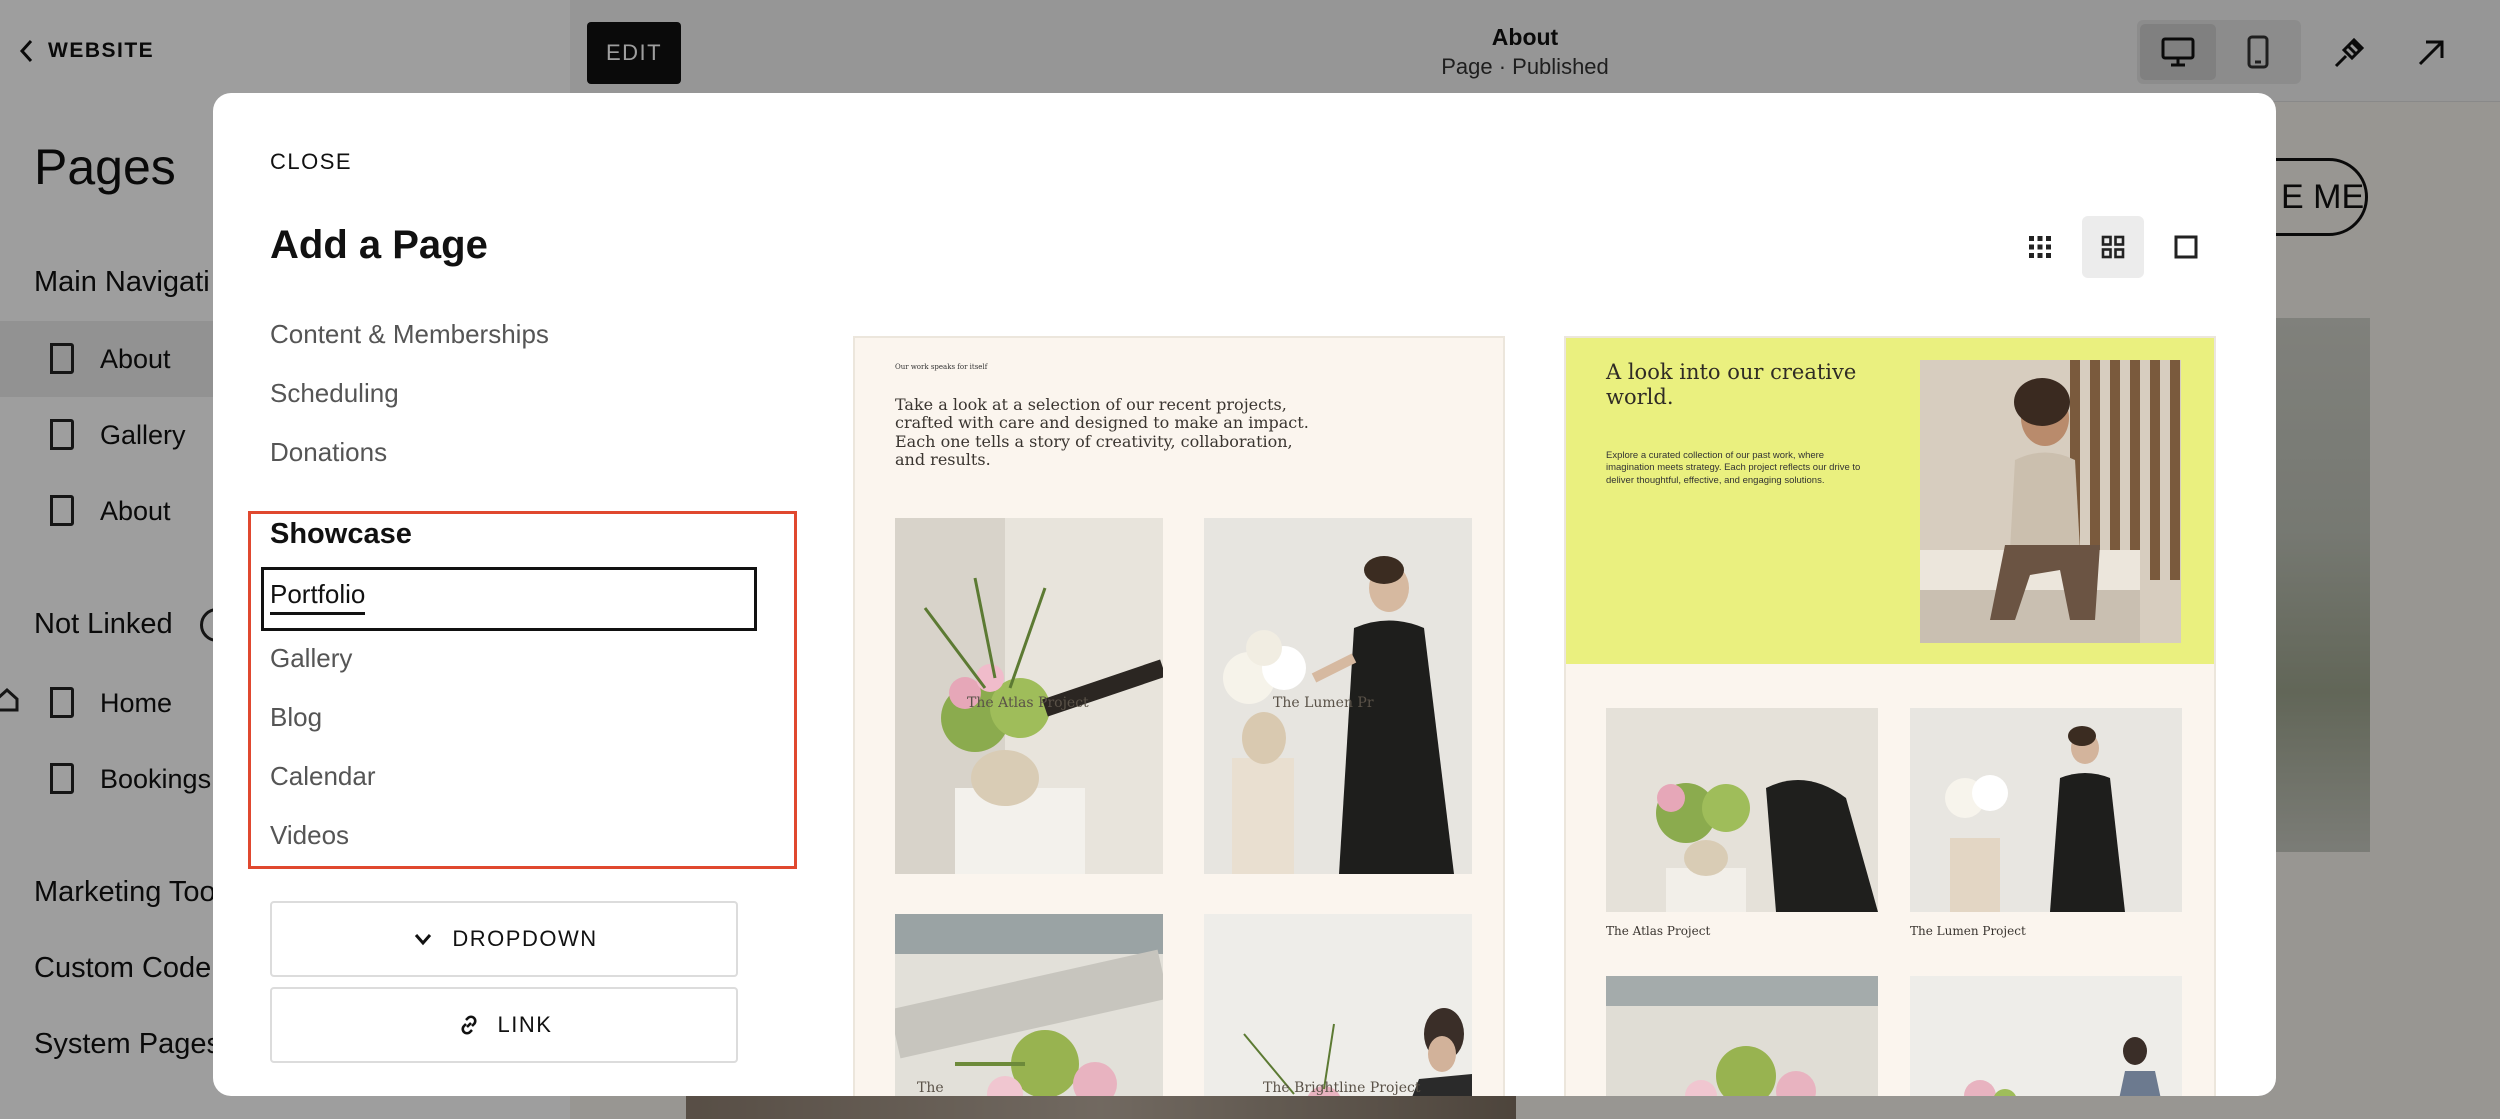 The image size is (2500, 1119). I want to click on template-headline: A look into our creative world., so click(1731, 385).